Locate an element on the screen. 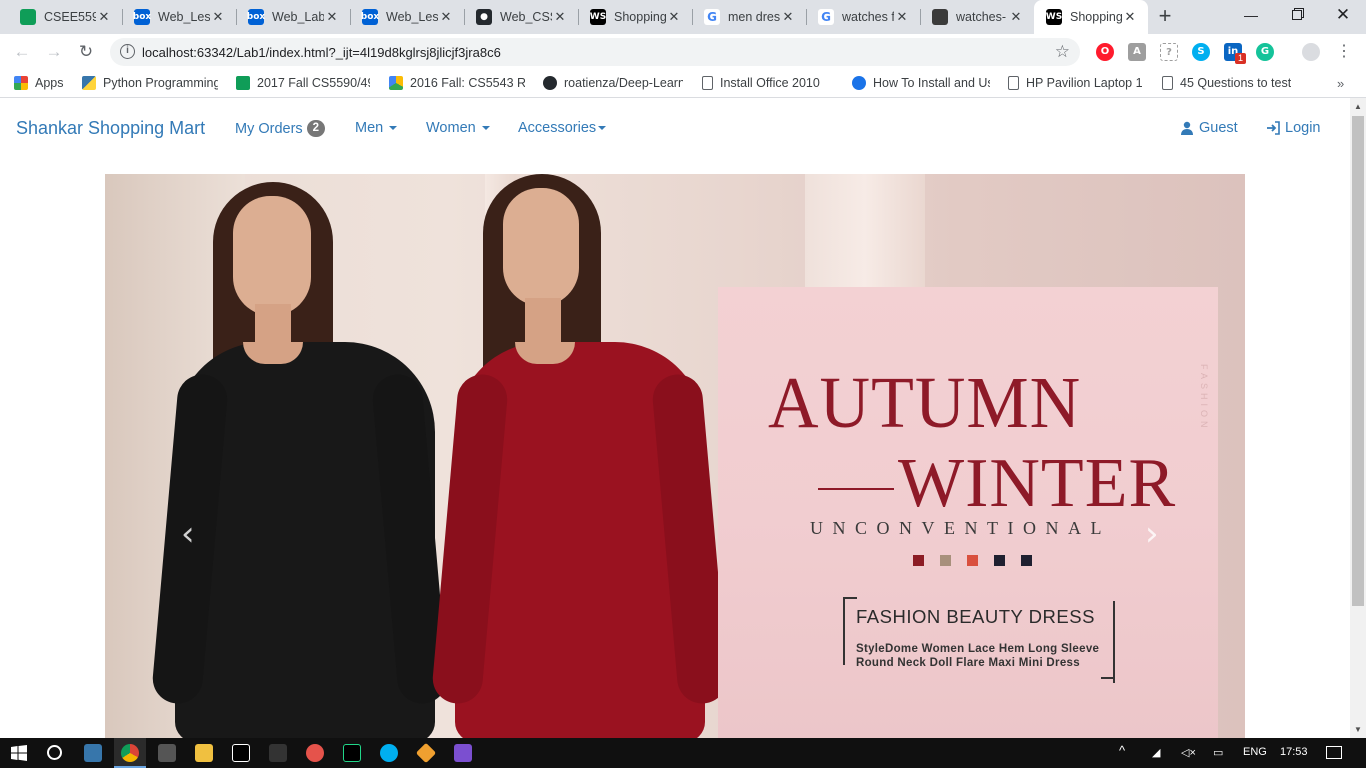 Image resolution: width=1366 pixels, height=768 pixels. new-tab-button: + is located at coordinates (1165, 16).